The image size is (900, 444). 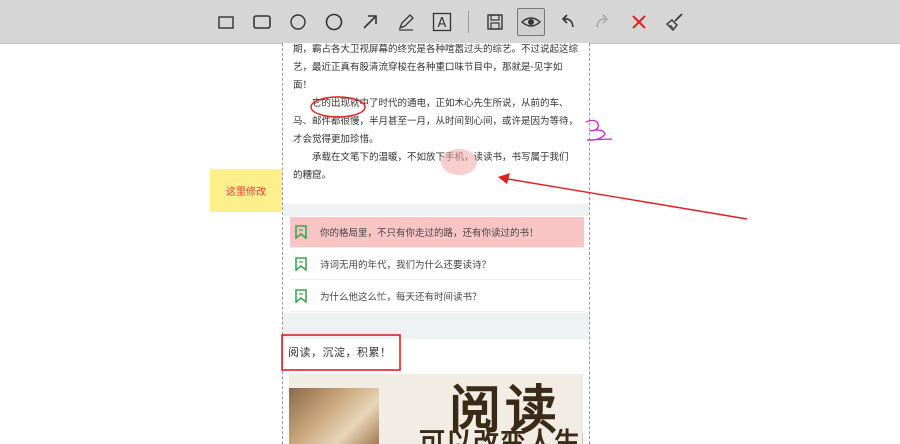 What do you see at coordinates (516, 157) in the screenshot?
I see `article-text: ，读读书，书写属于我们` at bounding box center [516, 157].